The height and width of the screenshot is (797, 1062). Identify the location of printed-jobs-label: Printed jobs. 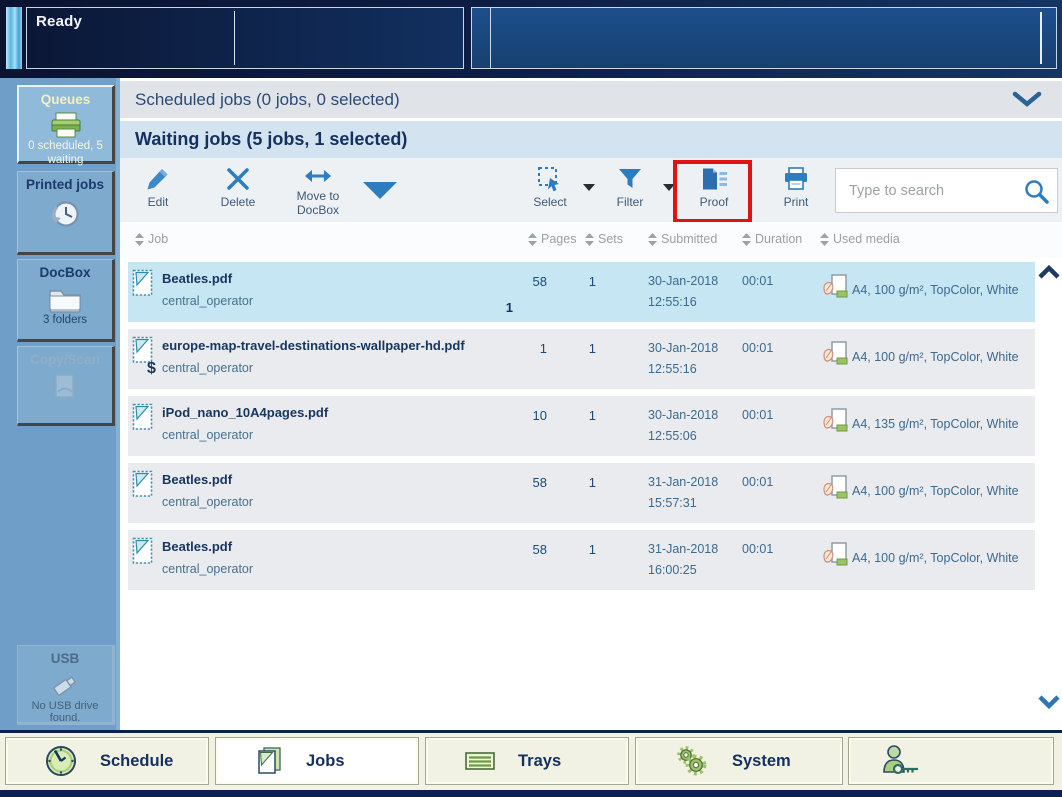
(64, 184).